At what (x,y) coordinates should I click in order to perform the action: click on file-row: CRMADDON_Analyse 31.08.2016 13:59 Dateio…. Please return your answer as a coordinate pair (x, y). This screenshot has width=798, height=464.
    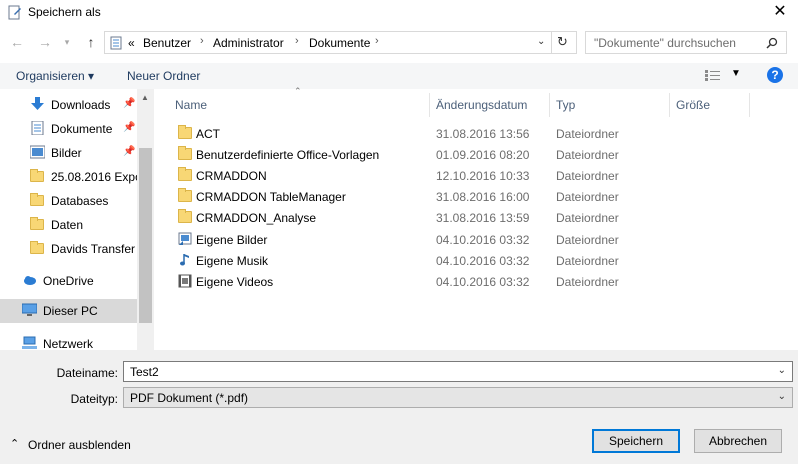
    Looking at the image, I should click on (460, 217).